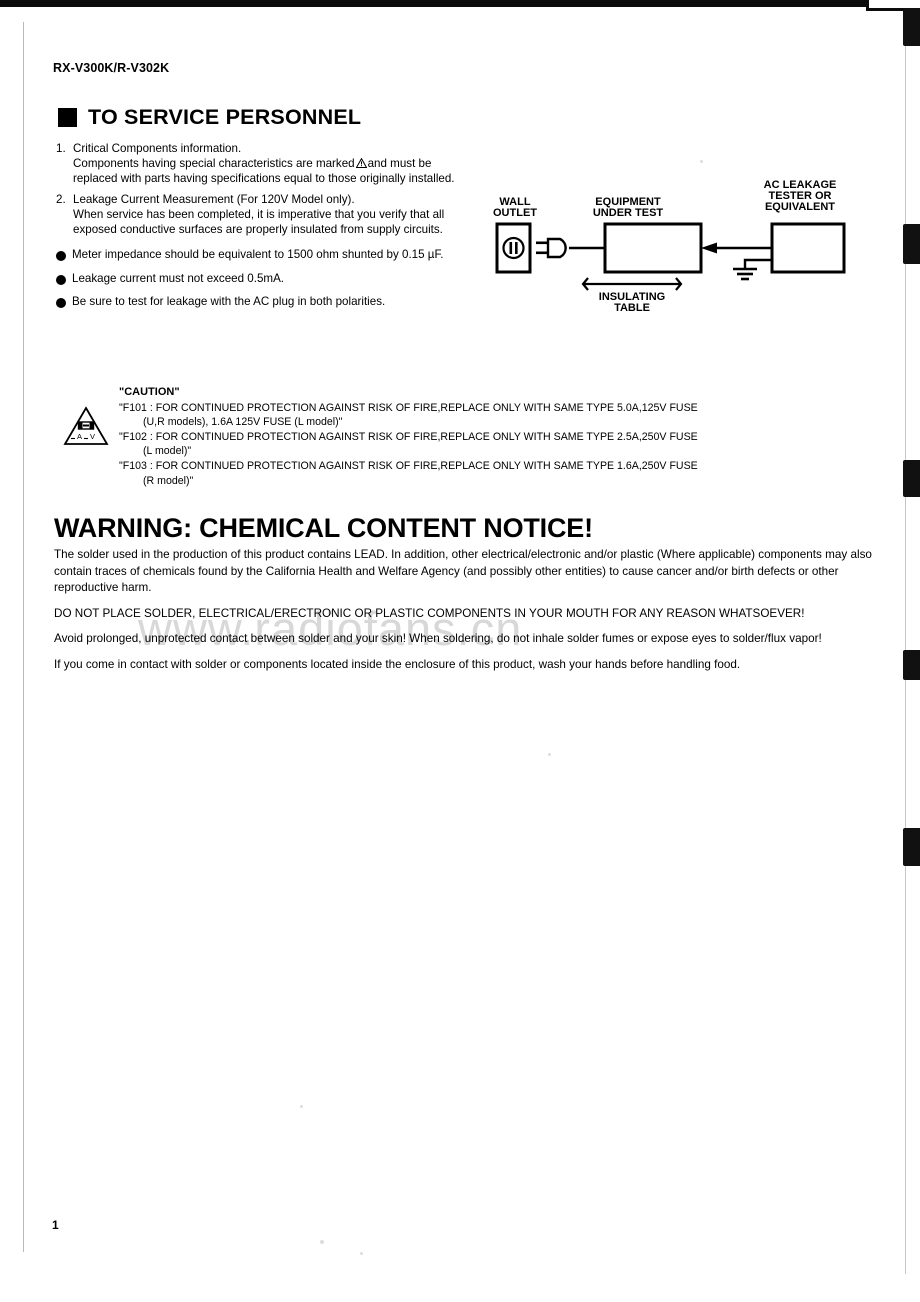  What do you see at coordinates (111, 68) in the screenshot?
I see `model-number-header: RX-V300K/R-V302K` at bounding box center [111, 68].